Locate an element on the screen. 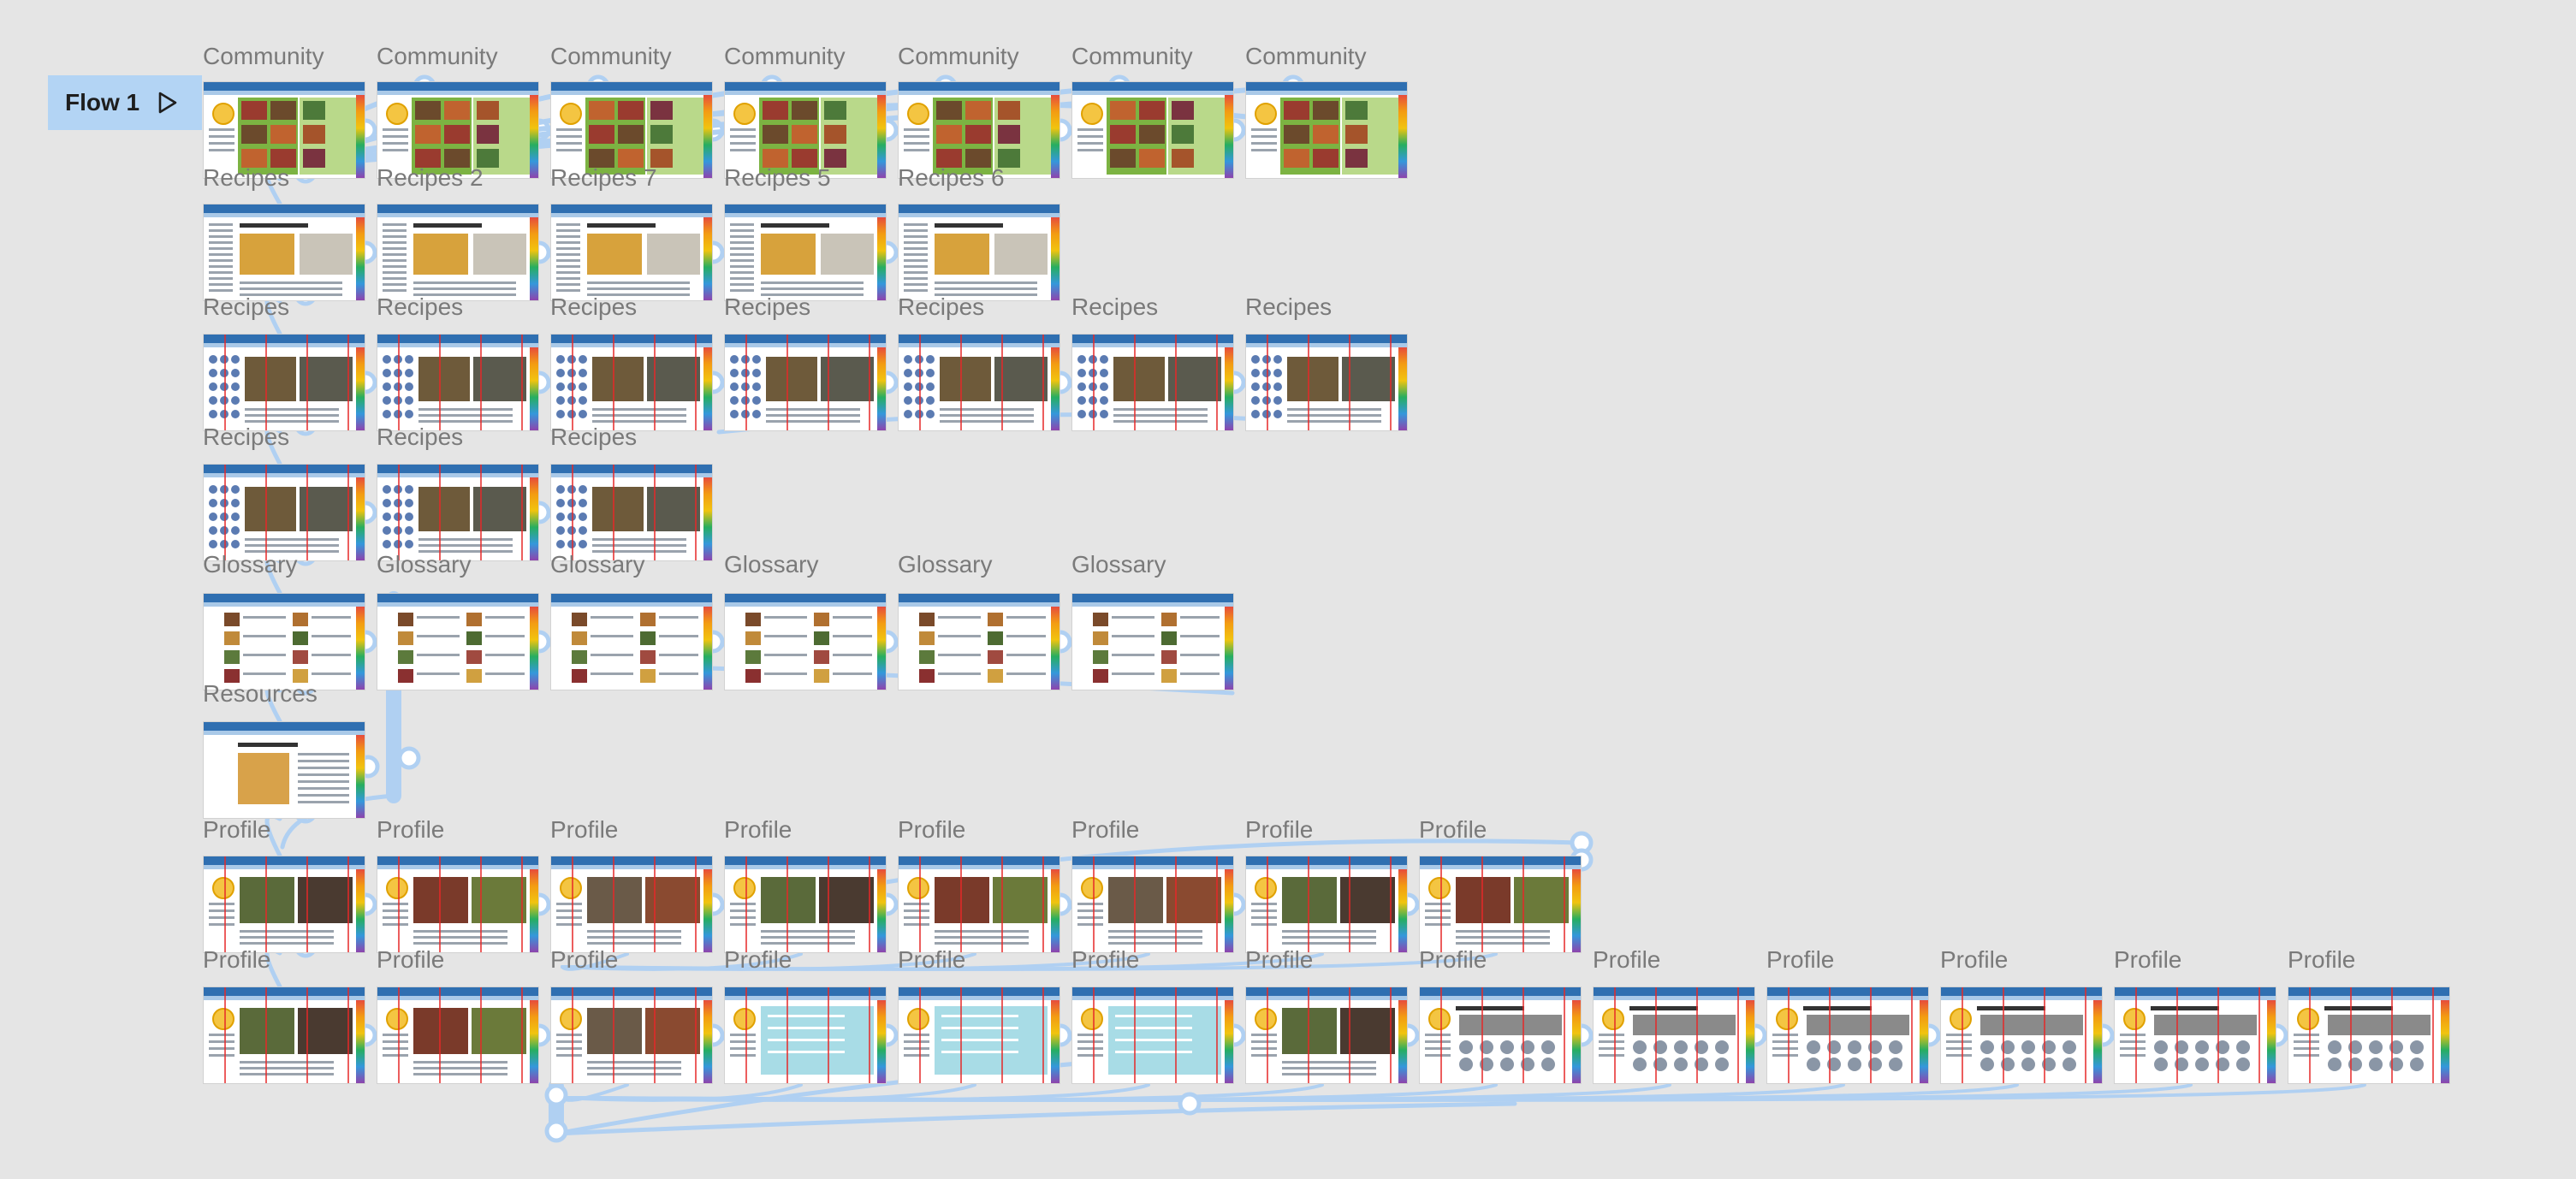 Image resolution: width=2576 pixels, height=1179 pixels. frame-thumbnail-resources is located at coordinates (284, 770).